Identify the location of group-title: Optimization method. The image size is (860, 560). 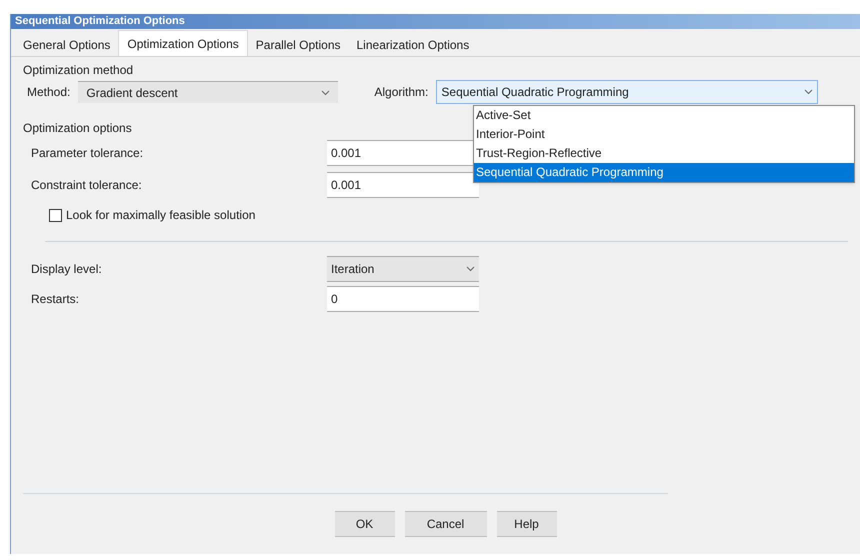
(78, 70).